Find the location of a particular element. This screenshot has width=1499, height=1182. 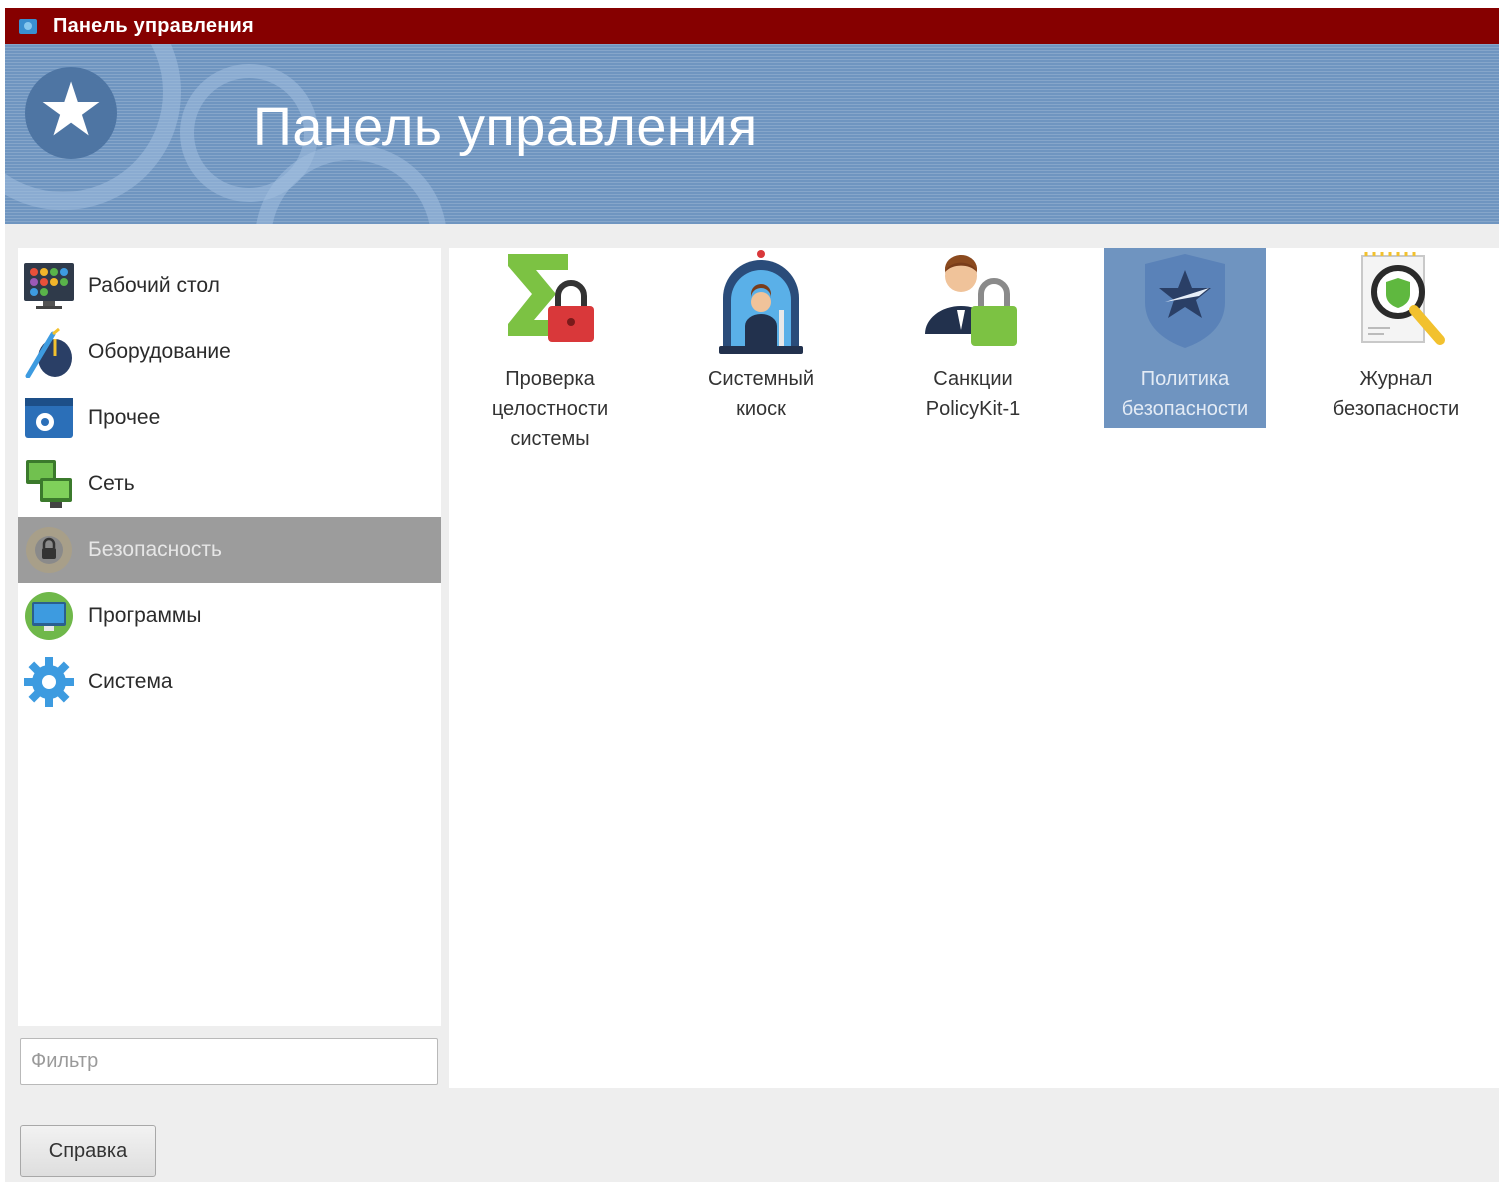

sidebar-item-label: Оборудование is located at coordinates (159, 351).